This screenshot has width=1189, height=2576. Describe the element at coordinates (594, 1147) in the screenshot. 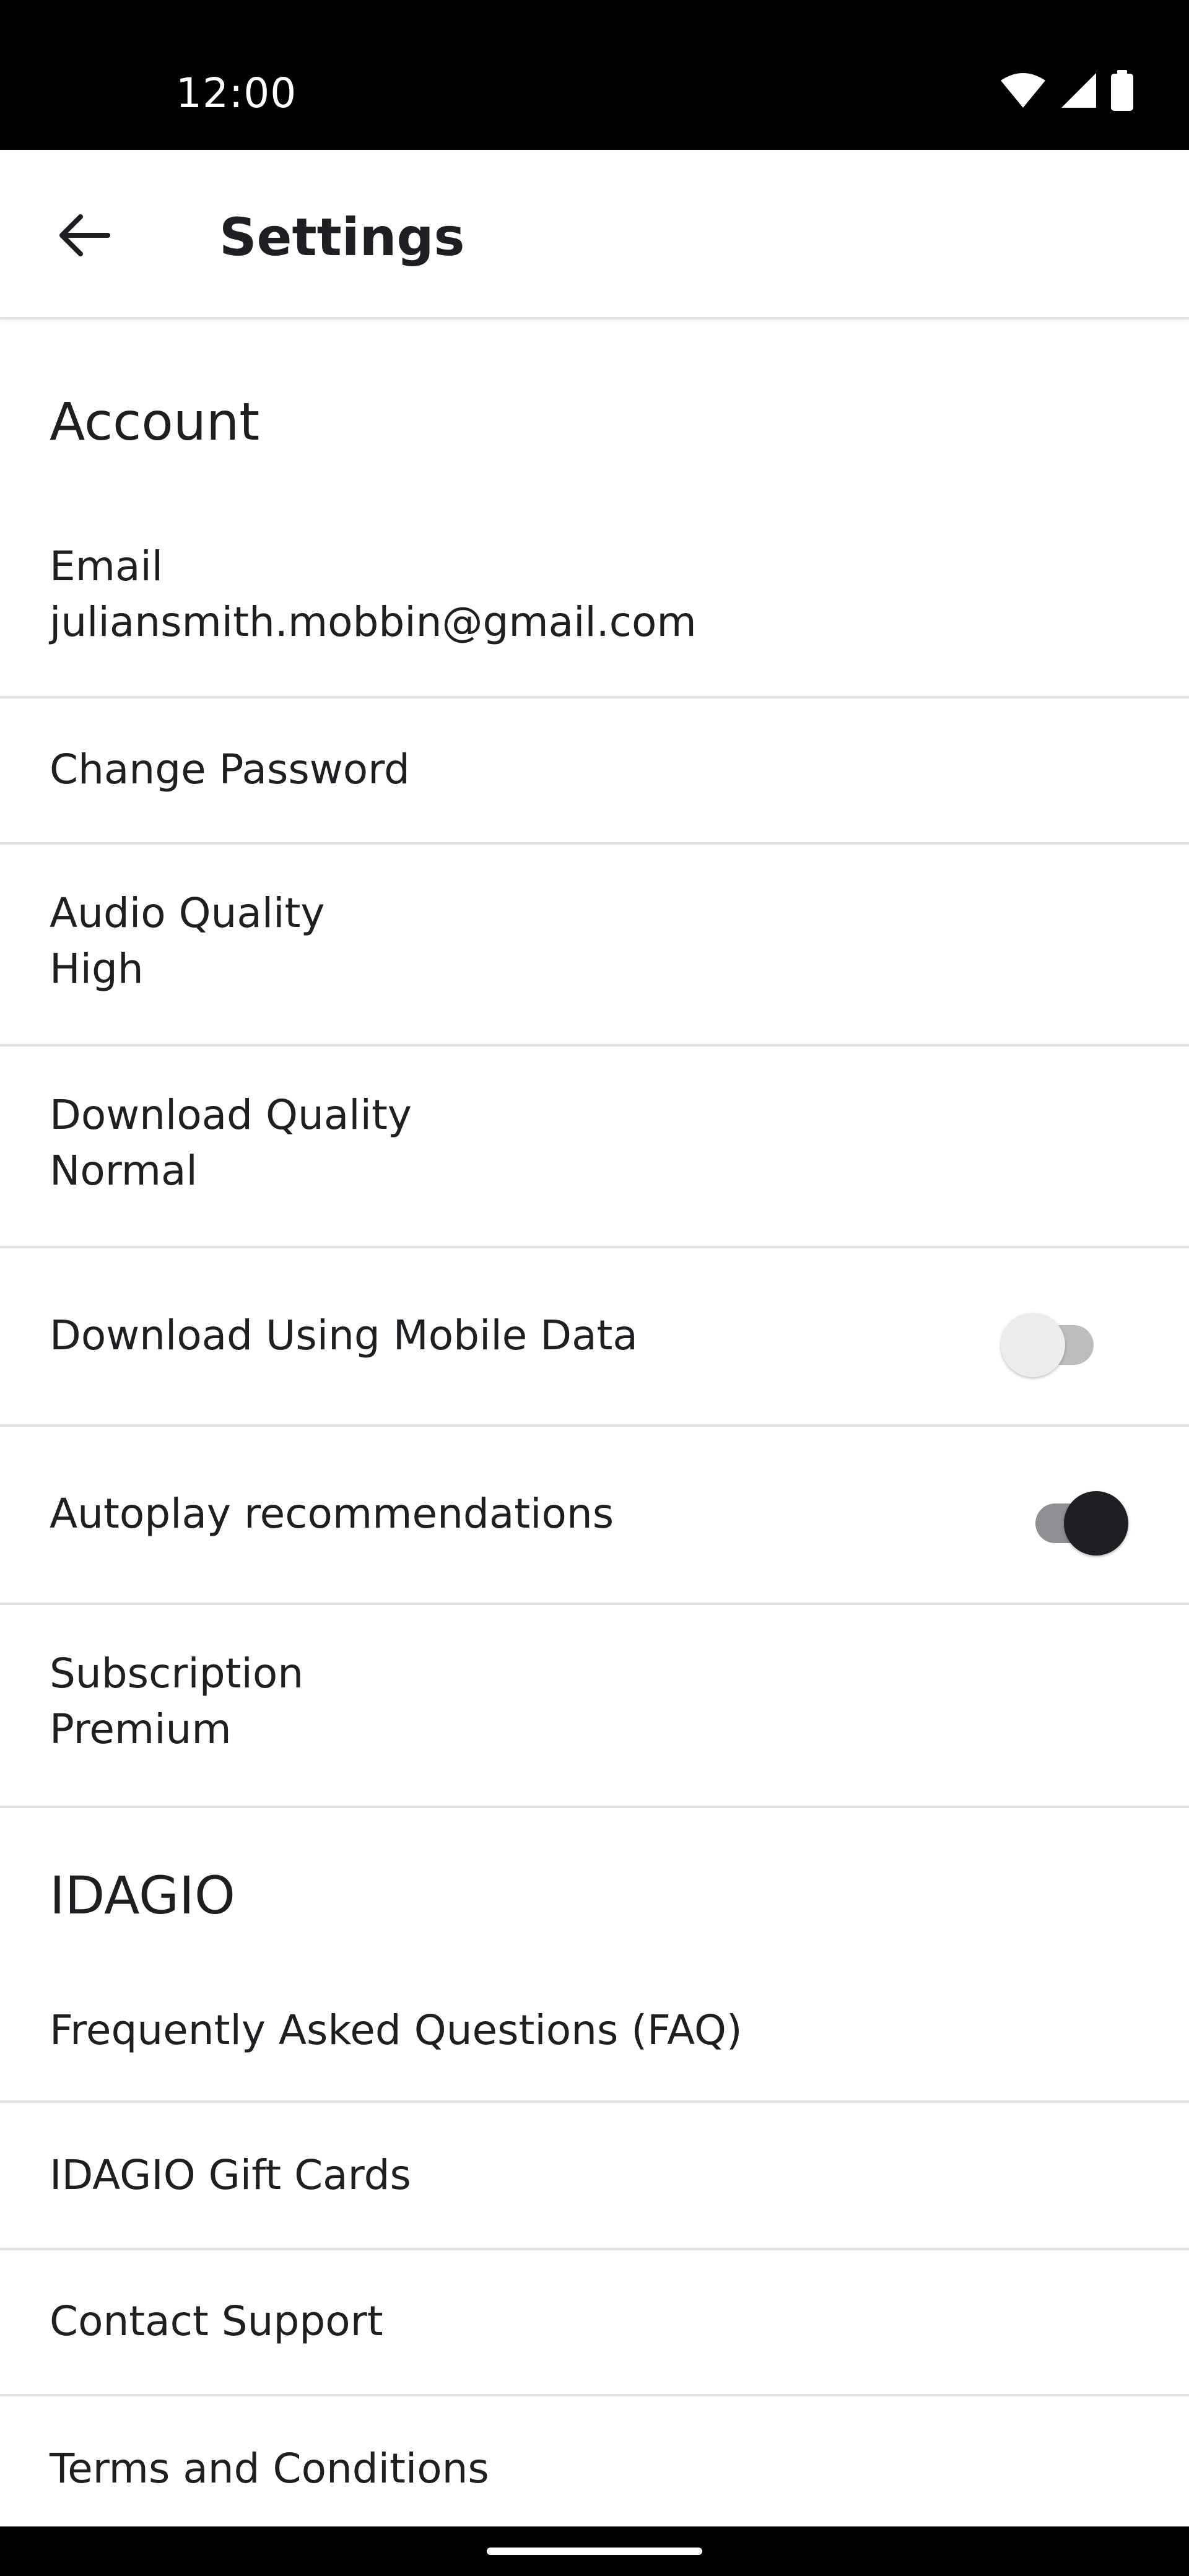

I see `settings-item-download-quality: Download Quality Normal` at that location.